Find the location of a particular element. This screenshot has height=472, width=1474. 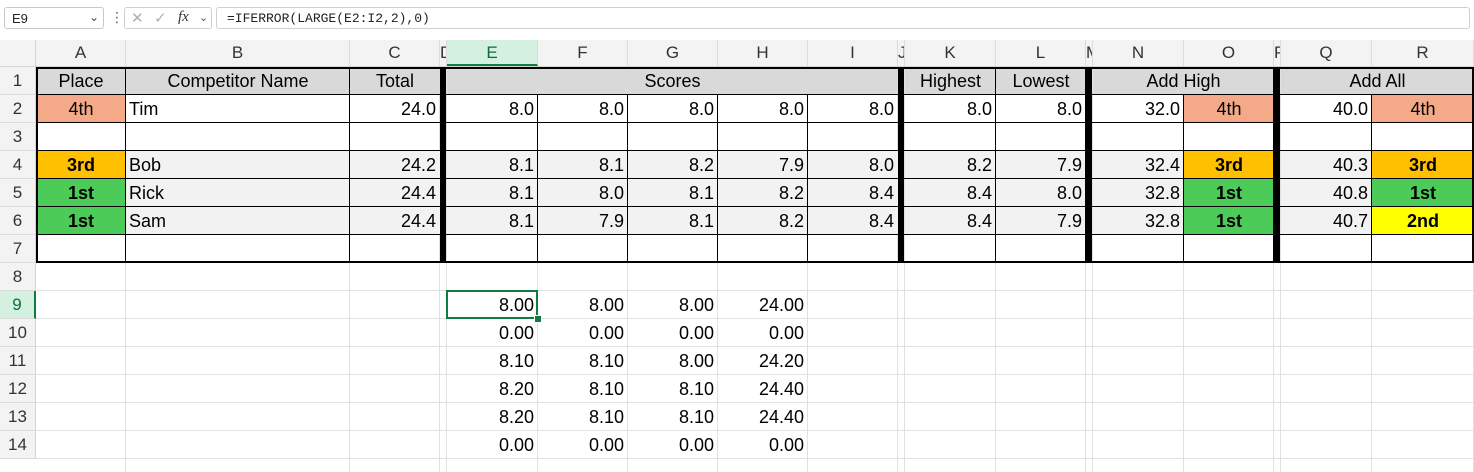

add-all-cell: 40.8 is located at coordinates (1326, 193).